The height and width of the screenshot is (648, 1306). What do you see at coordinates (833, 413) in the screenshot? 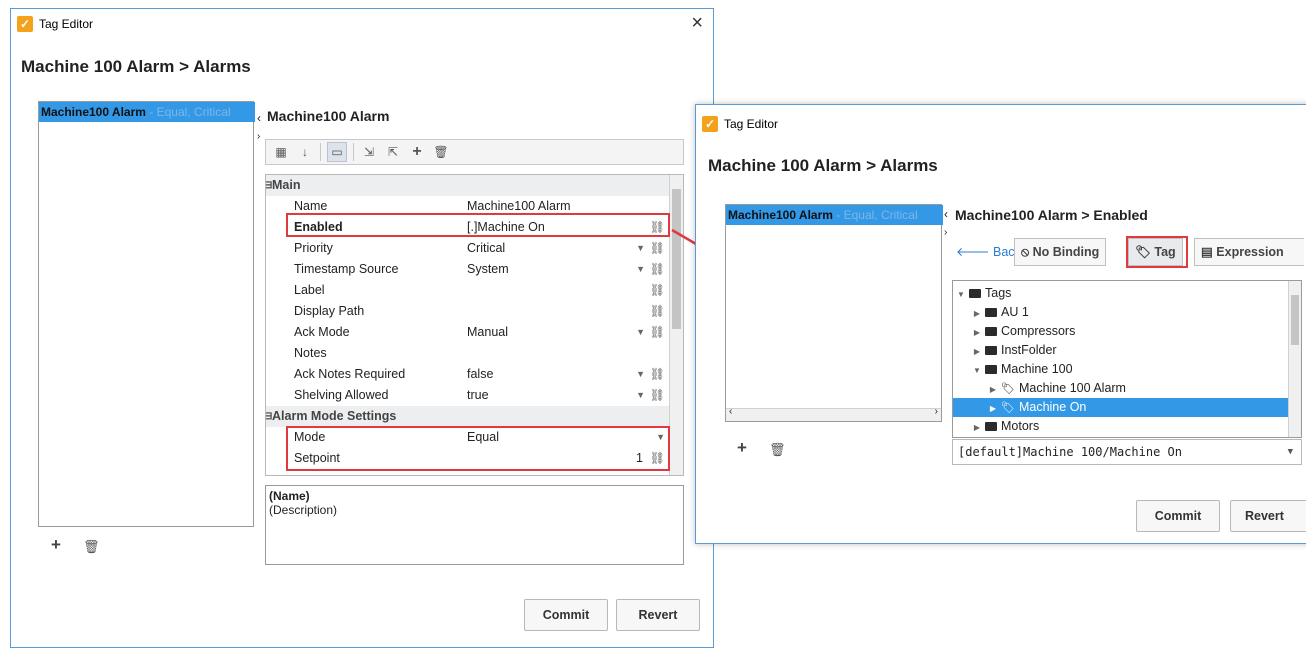
I see `horizontal-scrollbar: ‹ ›` at bounding box center [833, 413].